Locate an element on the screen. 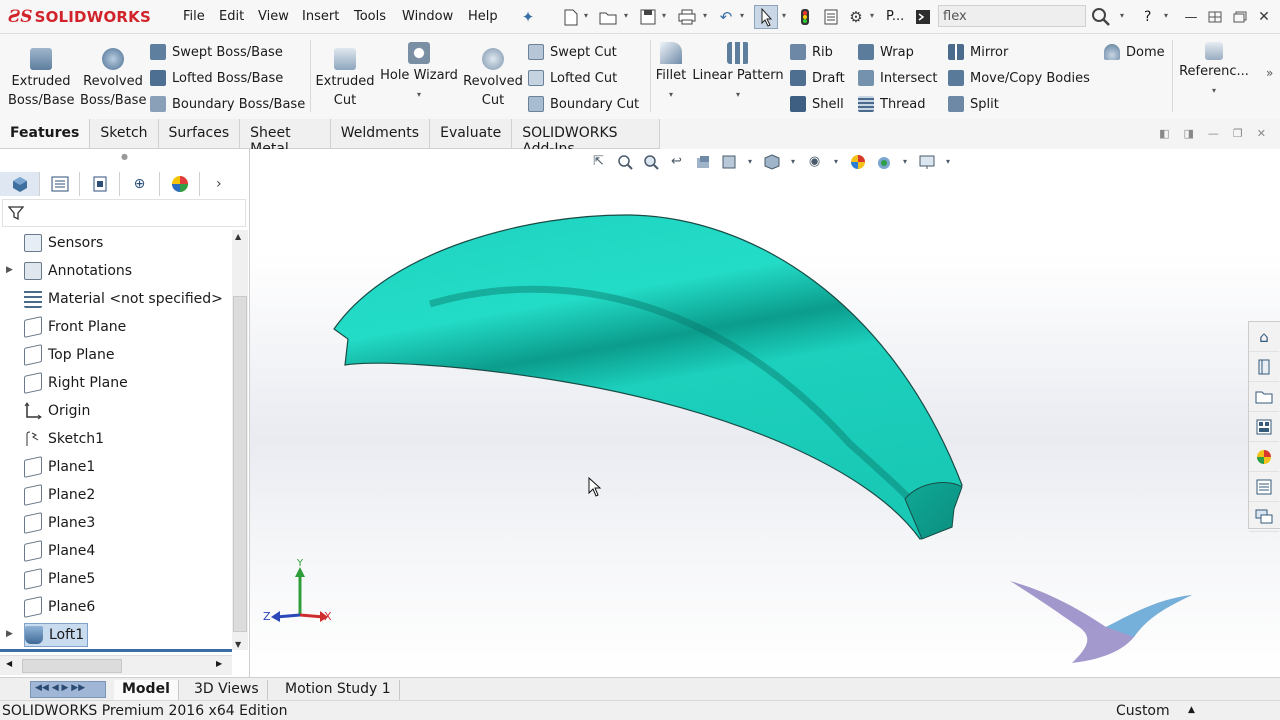 This screenshot has width=1280, height=720. tab-weldments: Weldments is located at coordinates (381, 133).